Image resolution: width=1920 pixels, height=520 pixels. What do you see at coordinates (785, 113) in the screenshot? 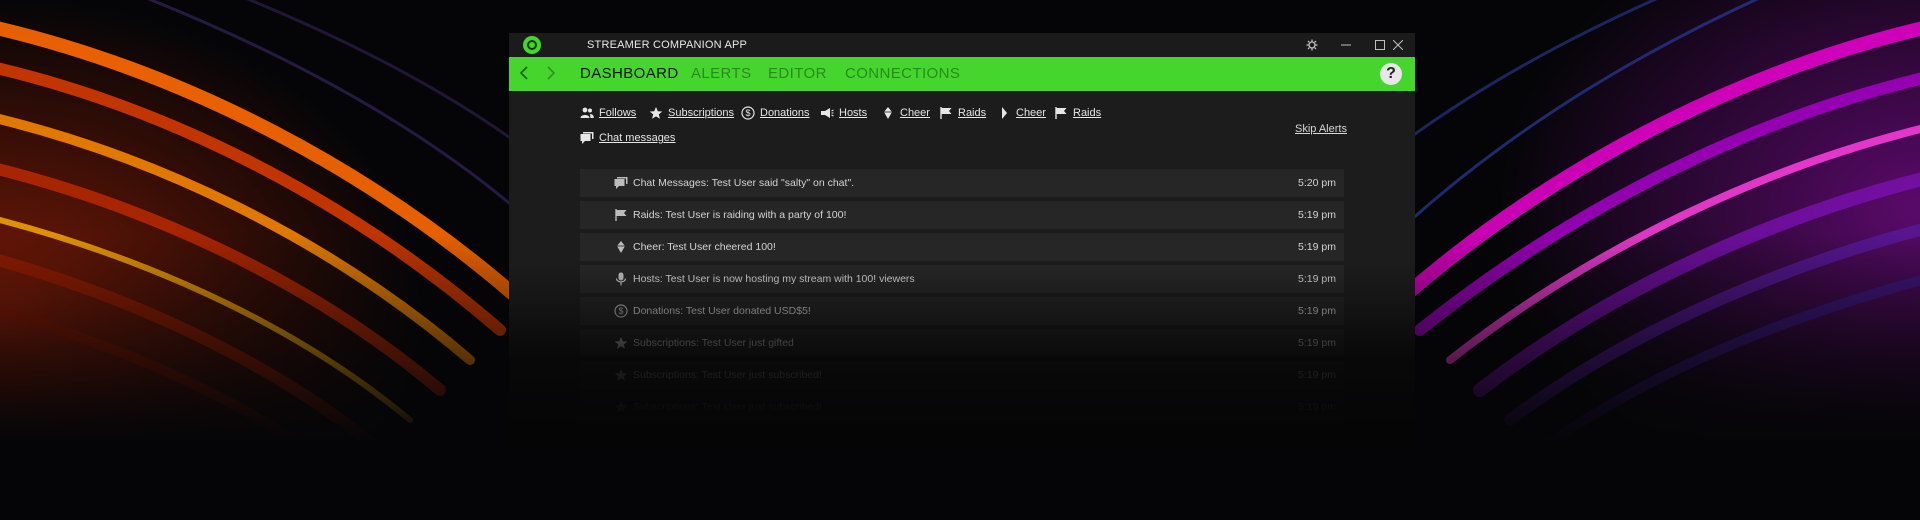
I see `filter-label: Donations` at bounding box center [785, 113].